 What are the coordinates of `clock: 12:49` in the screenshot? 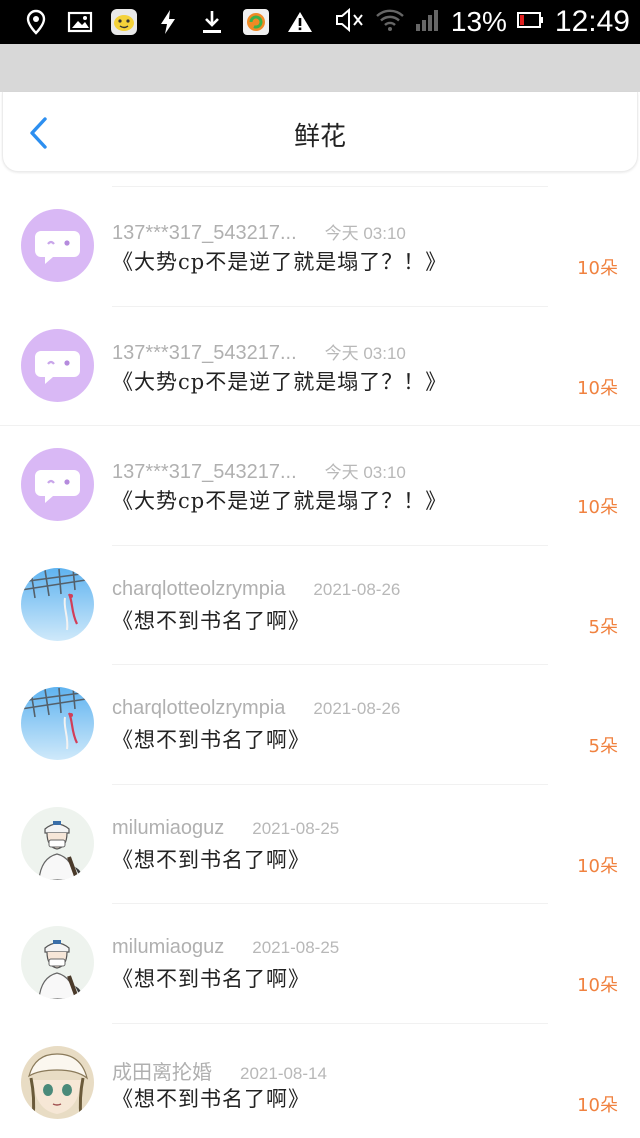 It's located at (592, 21).